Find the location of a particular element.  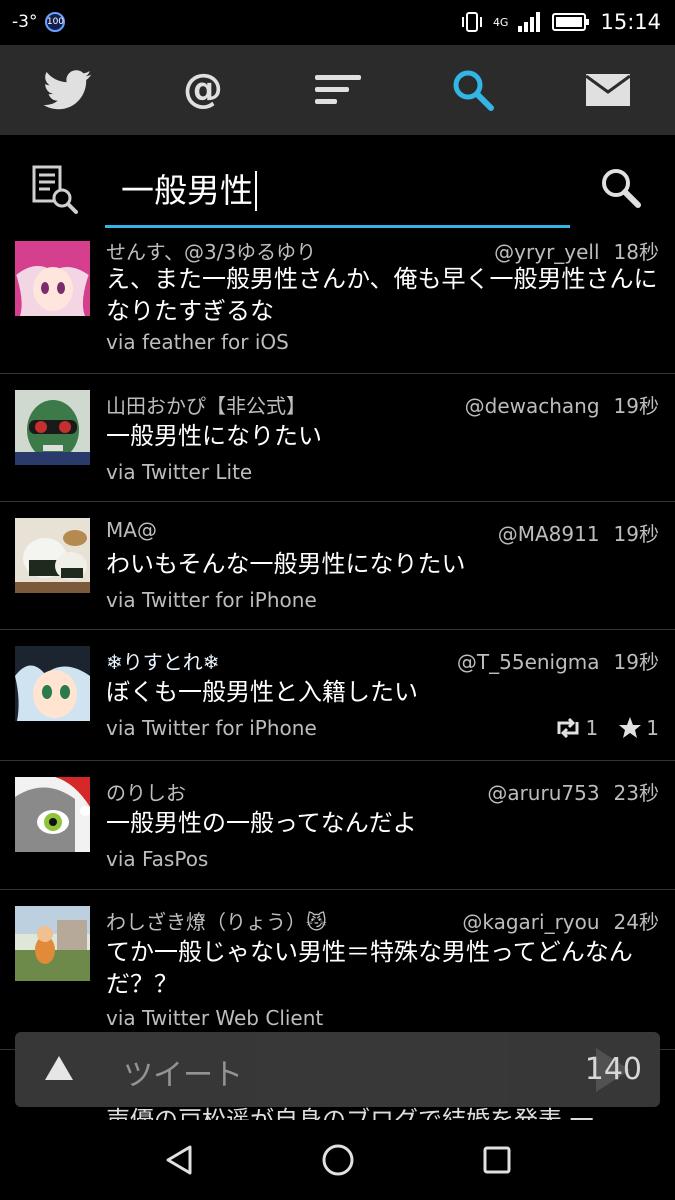

tab-search is located at coordinates (473, 90).